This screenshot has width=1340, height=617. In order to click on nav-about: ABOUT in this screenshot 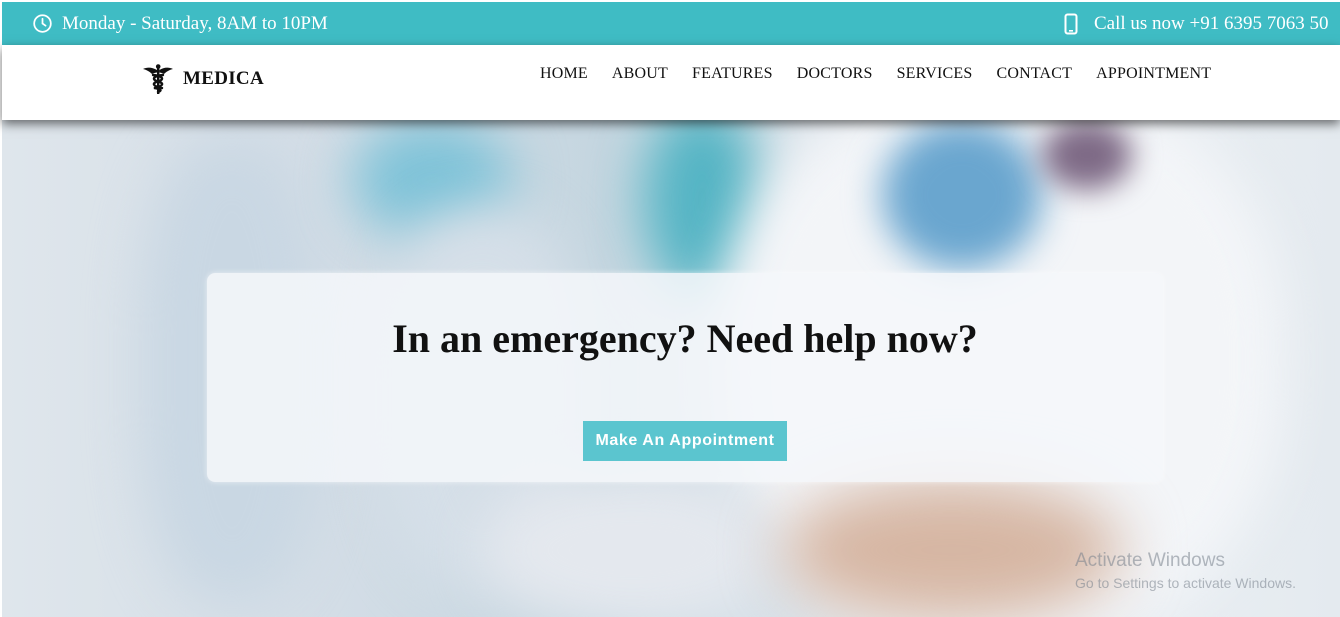, I will do `click(640, 74)`.